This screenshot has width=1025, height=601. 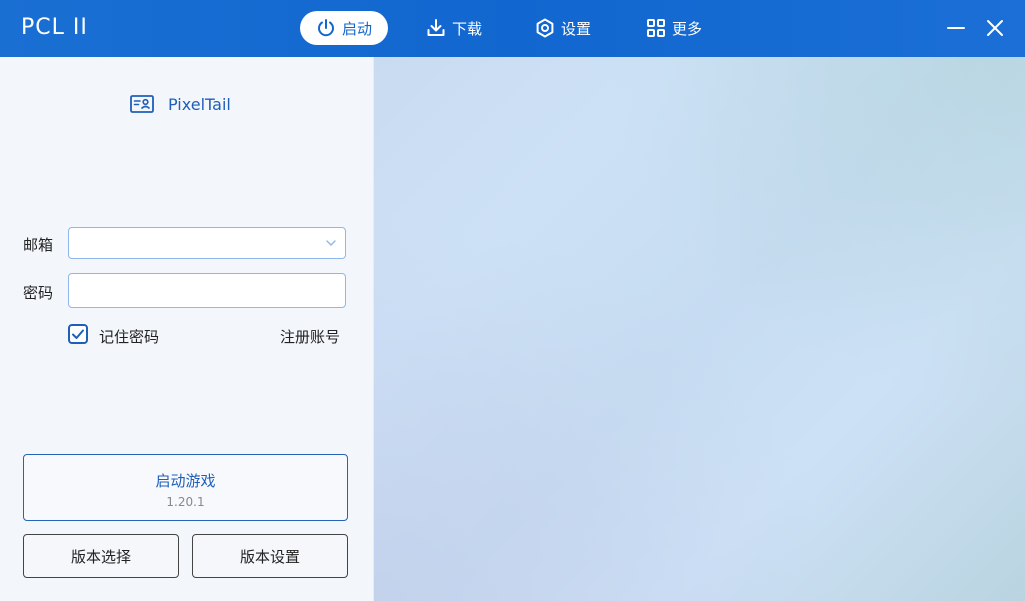 What do you see at coordinates (326, 28) in the screenshot?
I see `power-icon` at bounding box center [326, 28].